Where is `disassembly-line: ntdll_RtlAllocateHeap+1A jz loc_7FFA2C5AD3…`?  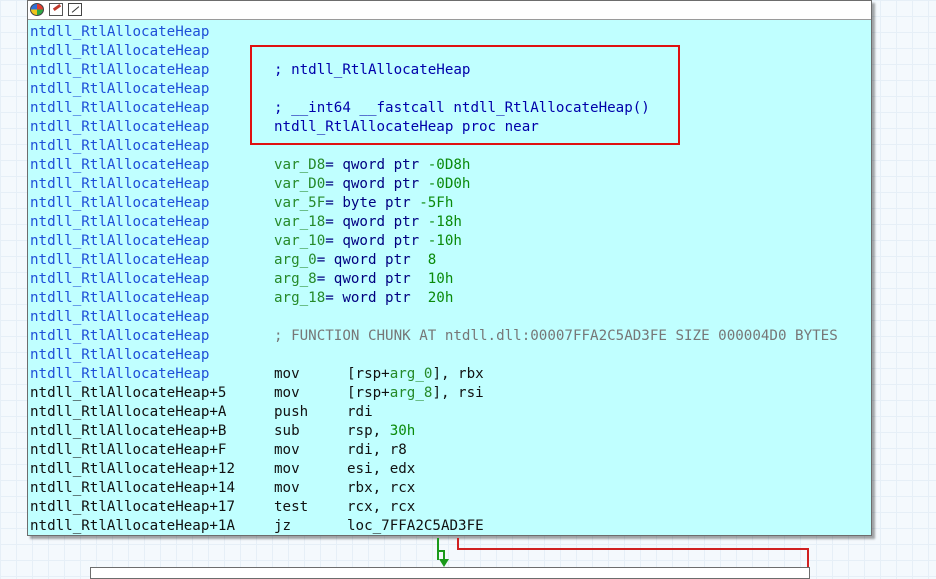 disassembly-line: ntdll_RtlAllocateHeap+1A jz loc_7FFA2C5AD3… is located at coordinates (450, 526).